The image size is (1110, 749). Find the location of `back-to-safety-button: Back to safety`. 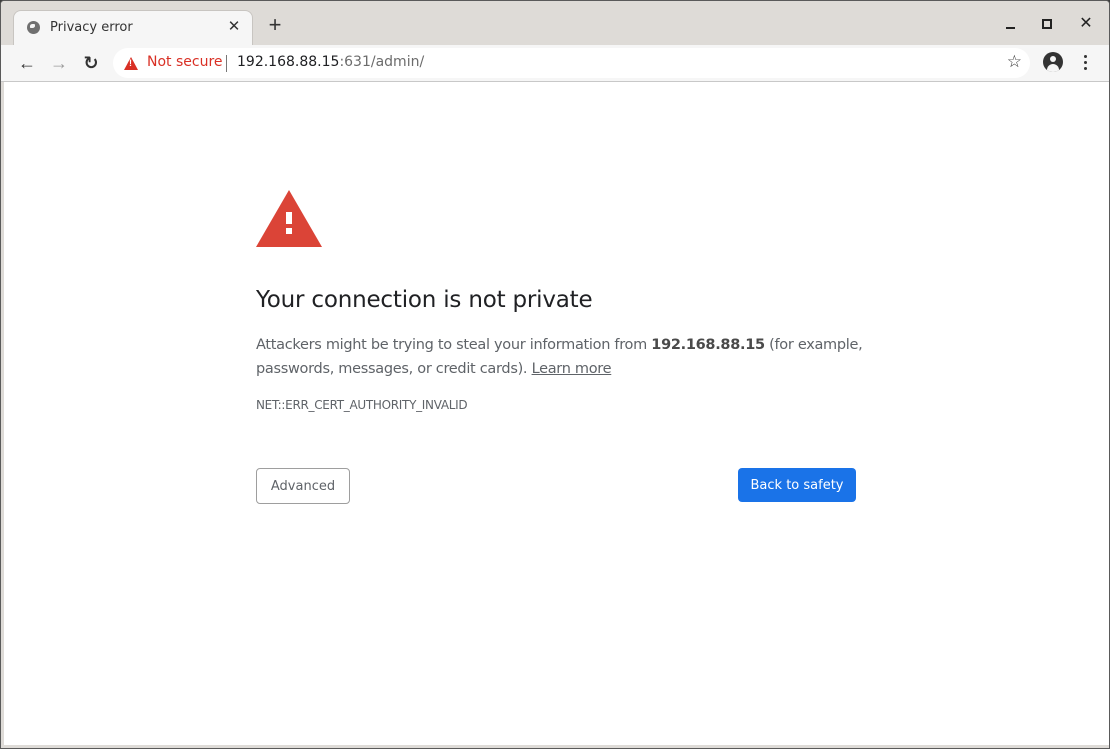

back-to-safety-button: Back to safety is located at coordinates (797, 485).